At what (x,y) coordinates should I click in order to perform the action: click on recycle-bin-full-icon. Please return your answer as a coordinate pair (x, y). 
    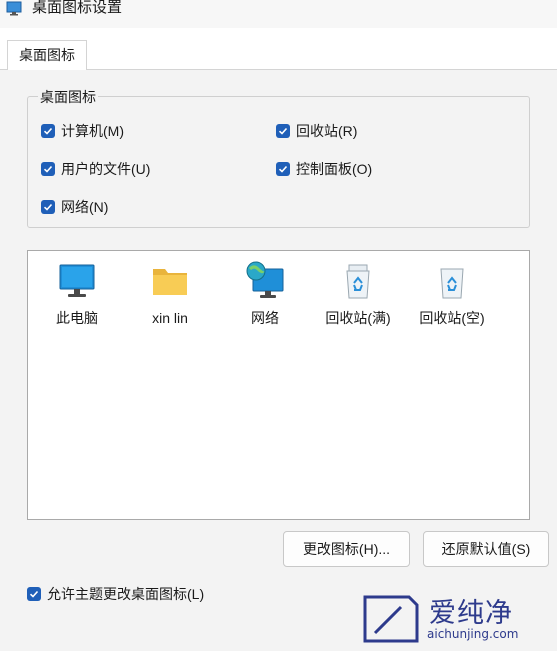
    Looking at the image, I should click on (358, 281).